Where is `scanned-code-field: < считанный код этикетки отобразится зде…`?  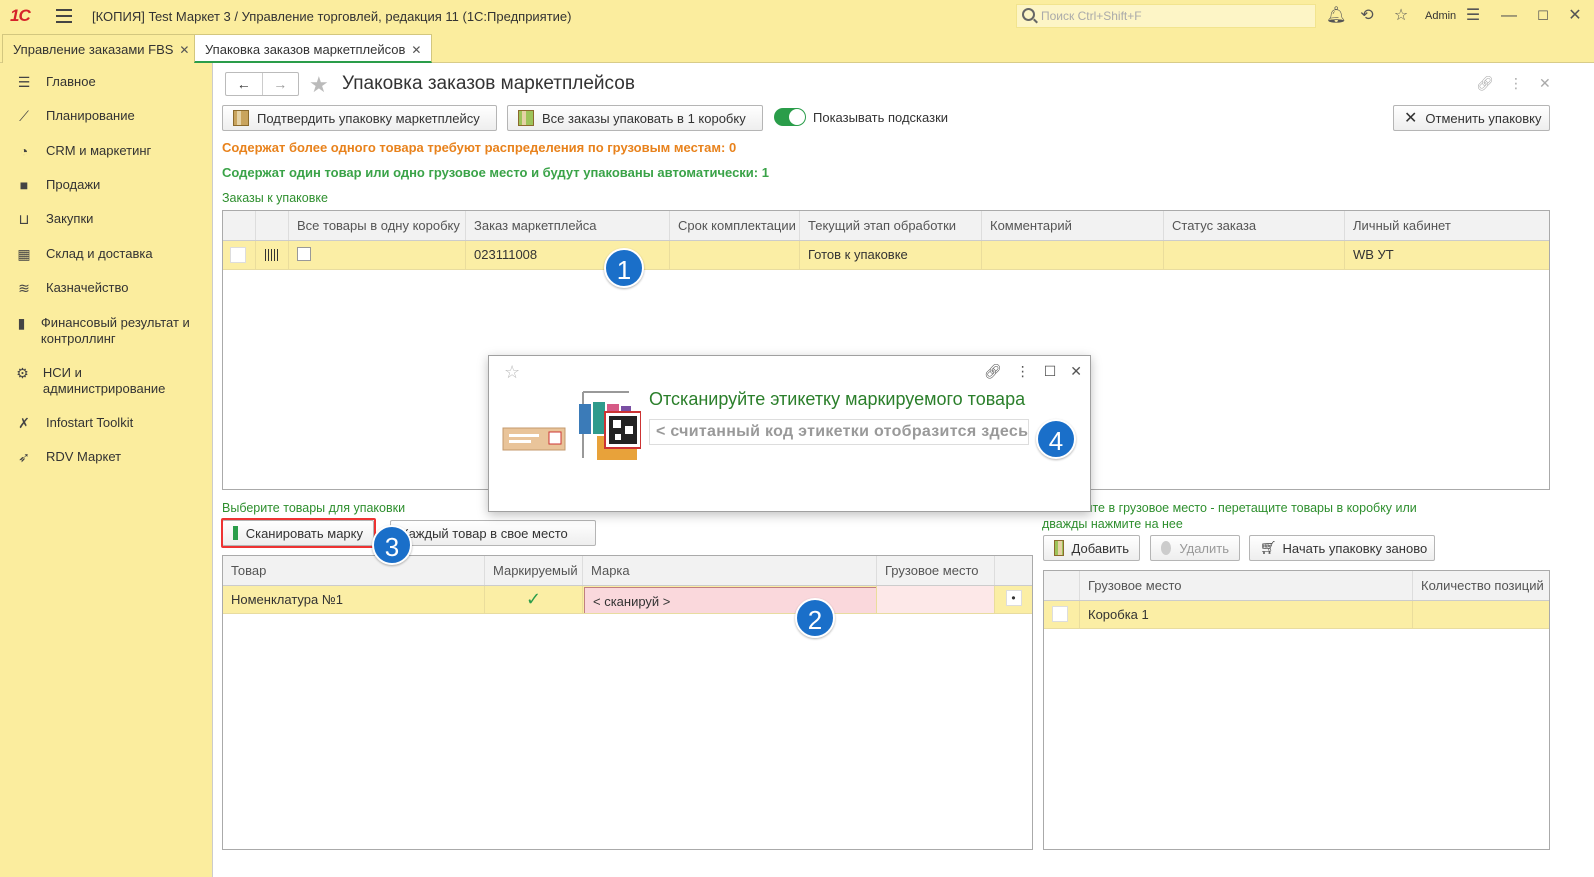 scanned-code-field: < считанный код этикетки отобразится зде… is located at coordinates (839, 432).